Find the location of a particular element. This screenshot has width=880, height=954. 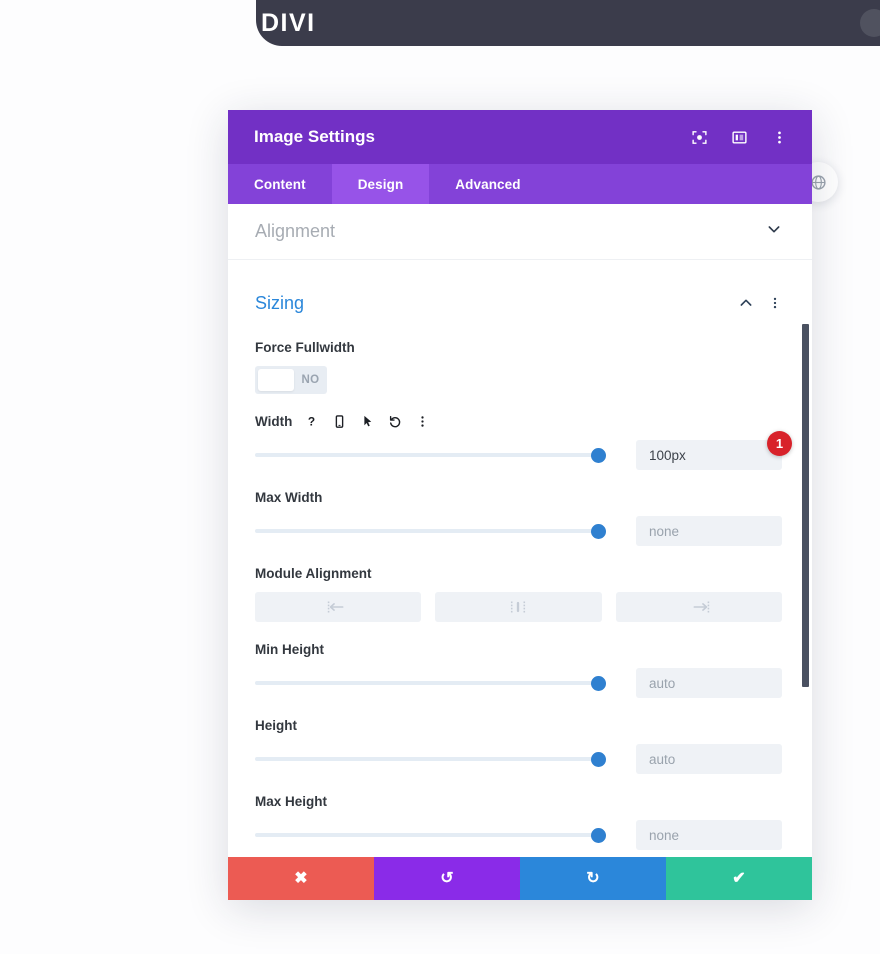

cursor-icon is located at coordinates (367, 421).